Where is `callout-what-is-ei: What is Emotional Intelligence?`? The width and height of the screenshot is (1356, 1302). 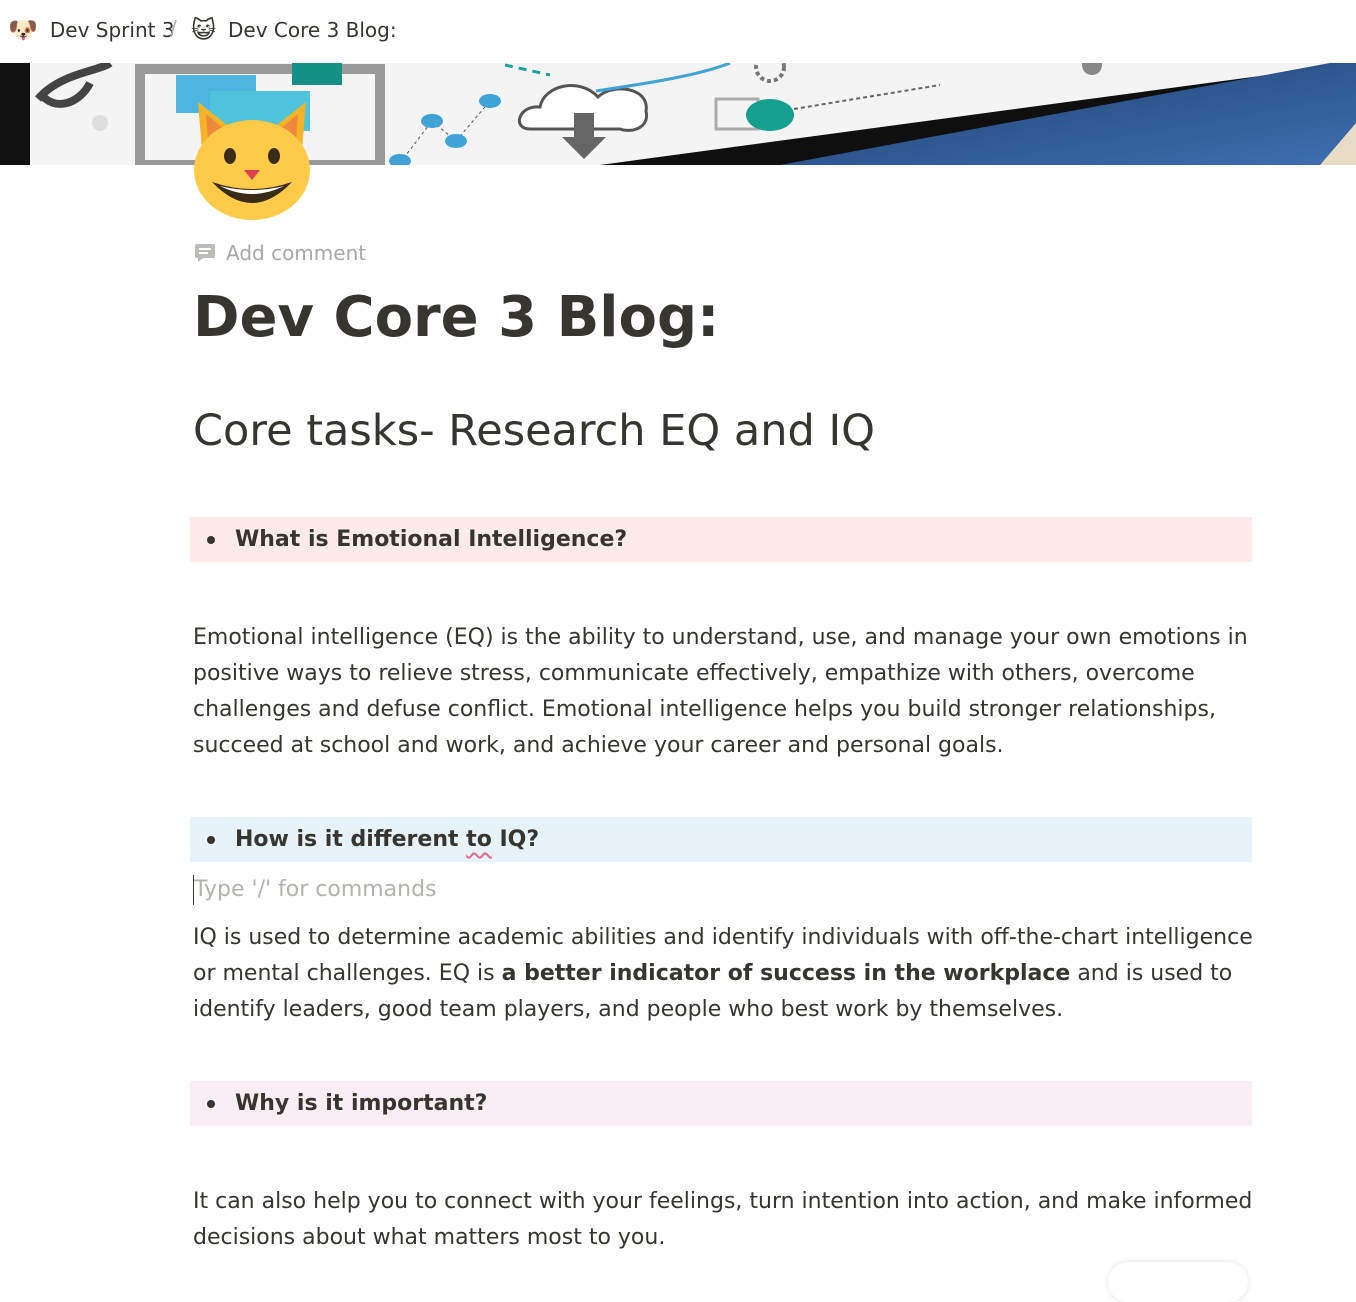
callout-what-is-ei: What is Emotional Intelligence? is located at coordinates (721, 539).